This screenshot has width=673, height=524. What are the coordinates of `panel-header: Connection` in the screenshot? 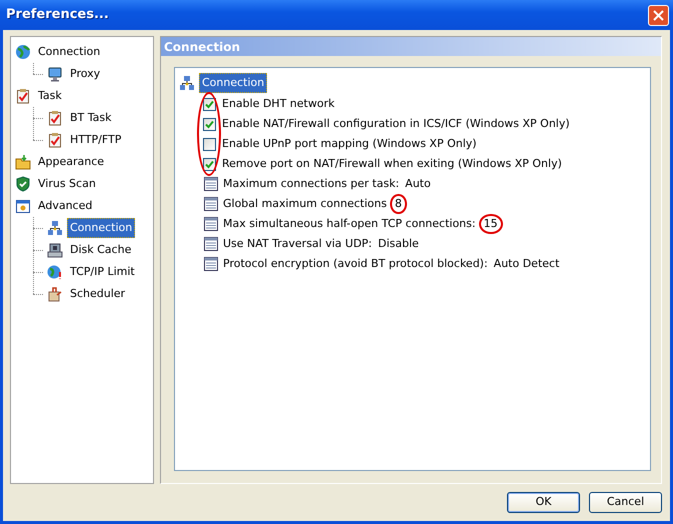 It's located at (411, 46).